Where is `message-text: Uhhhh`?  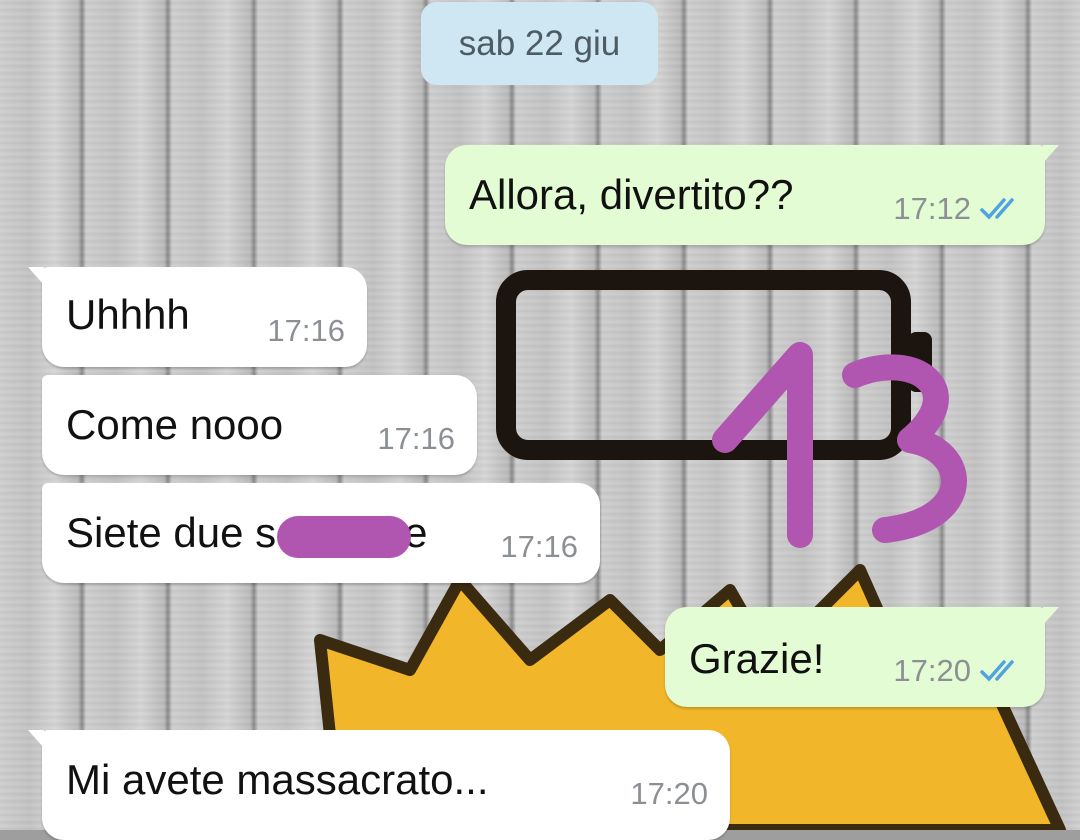
message-text: Uhhhh is located at coordinates (128, 314).